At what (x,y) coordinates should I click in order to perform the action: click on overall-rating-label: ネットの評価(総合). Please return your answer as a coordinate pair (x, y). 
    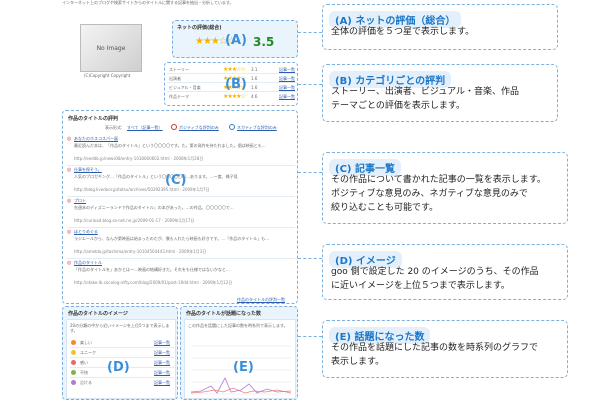
    Looking at the image, I should click on (199, 28).